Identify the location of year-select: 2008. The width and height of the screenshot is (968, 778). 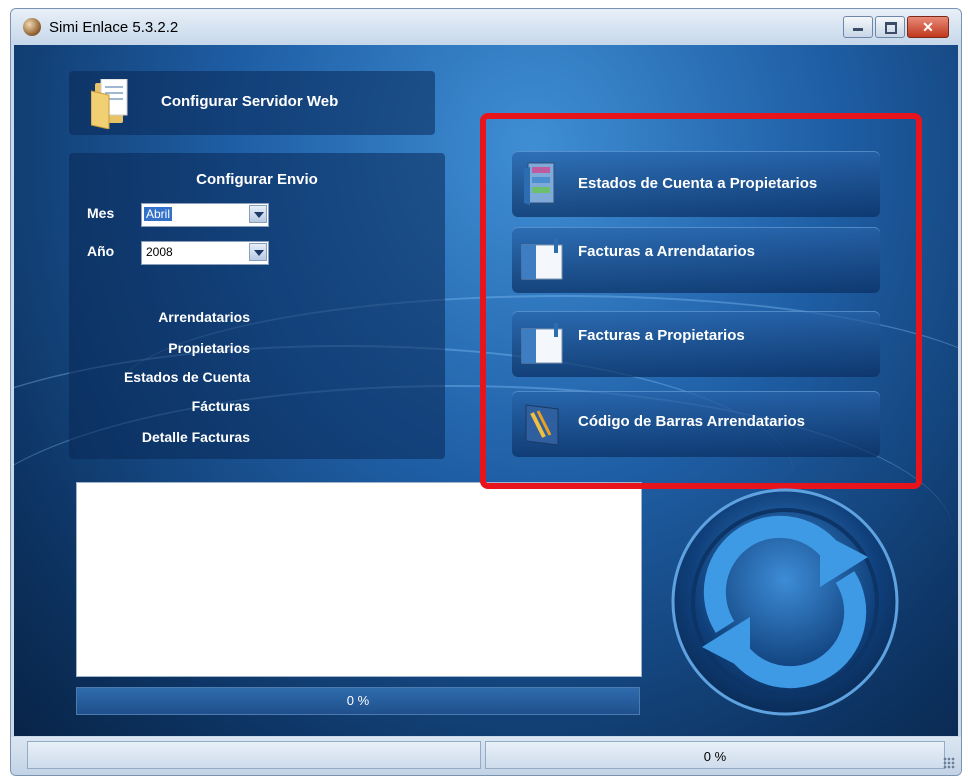
(205, 253).